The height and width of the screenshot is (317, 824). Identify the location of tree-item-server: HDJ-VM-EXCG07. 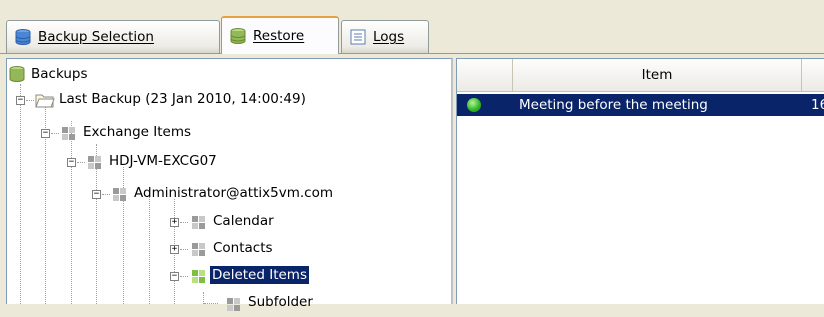
(163, 161).